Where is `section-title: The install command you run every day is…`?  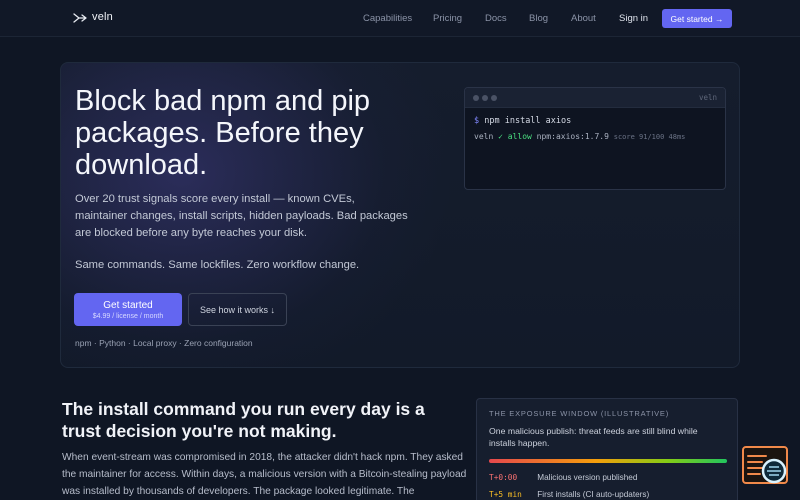
section-title: The install command you run every day is… is located at coordinates (243, 420).